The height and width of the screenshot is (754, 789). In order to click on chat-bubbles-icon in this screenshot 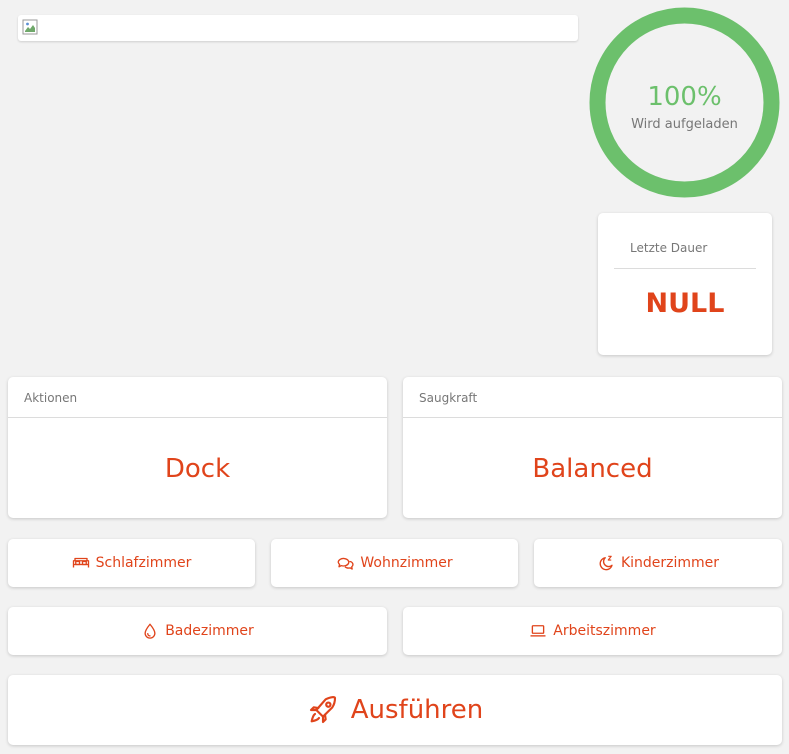, I will do `click(345, 563)`.